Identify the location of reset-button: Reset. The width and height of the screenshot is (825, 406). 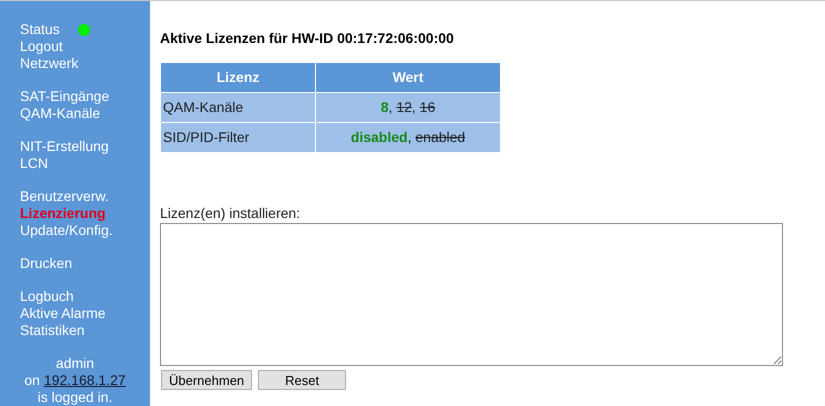
(302, 380).